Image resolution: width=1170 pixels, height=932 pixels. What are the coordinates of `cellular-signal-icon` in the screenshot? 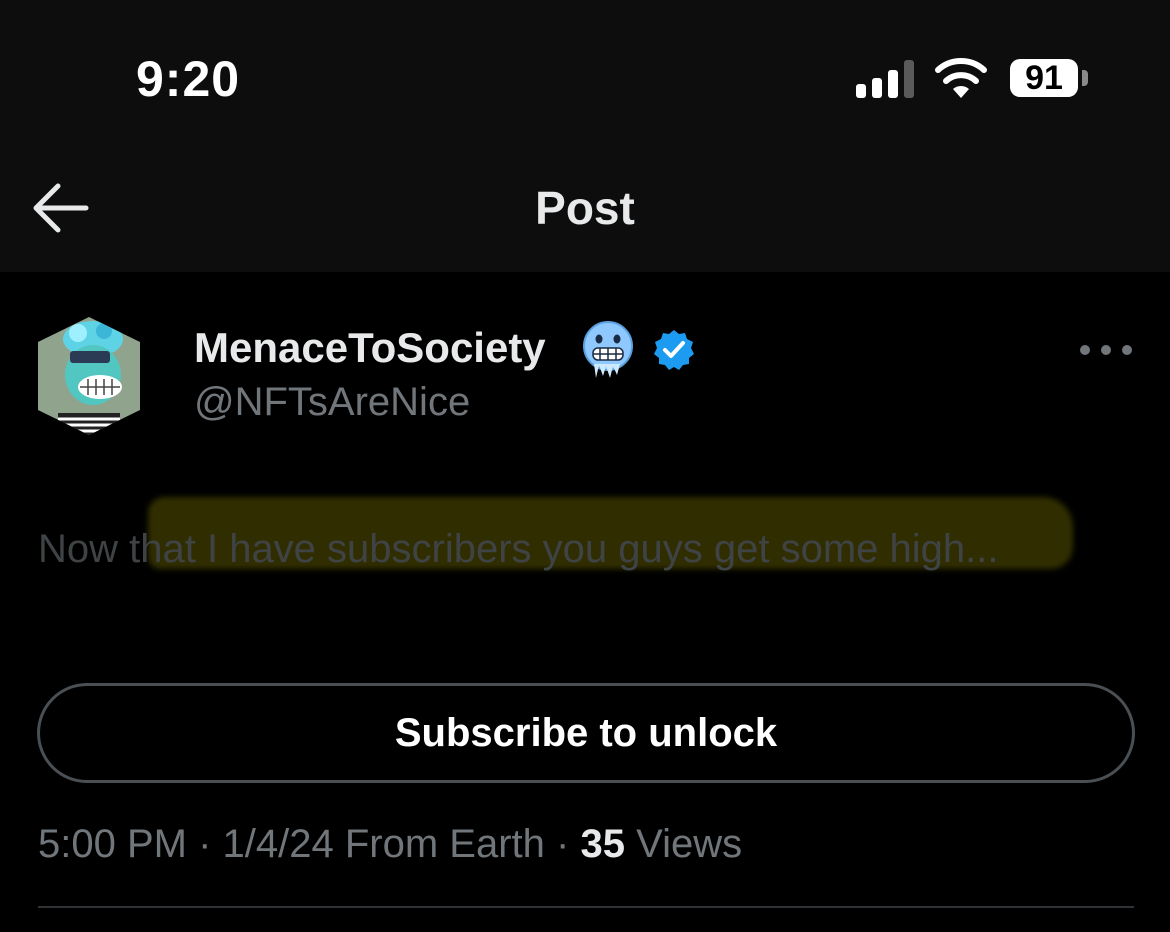 It's located at (885, 79).